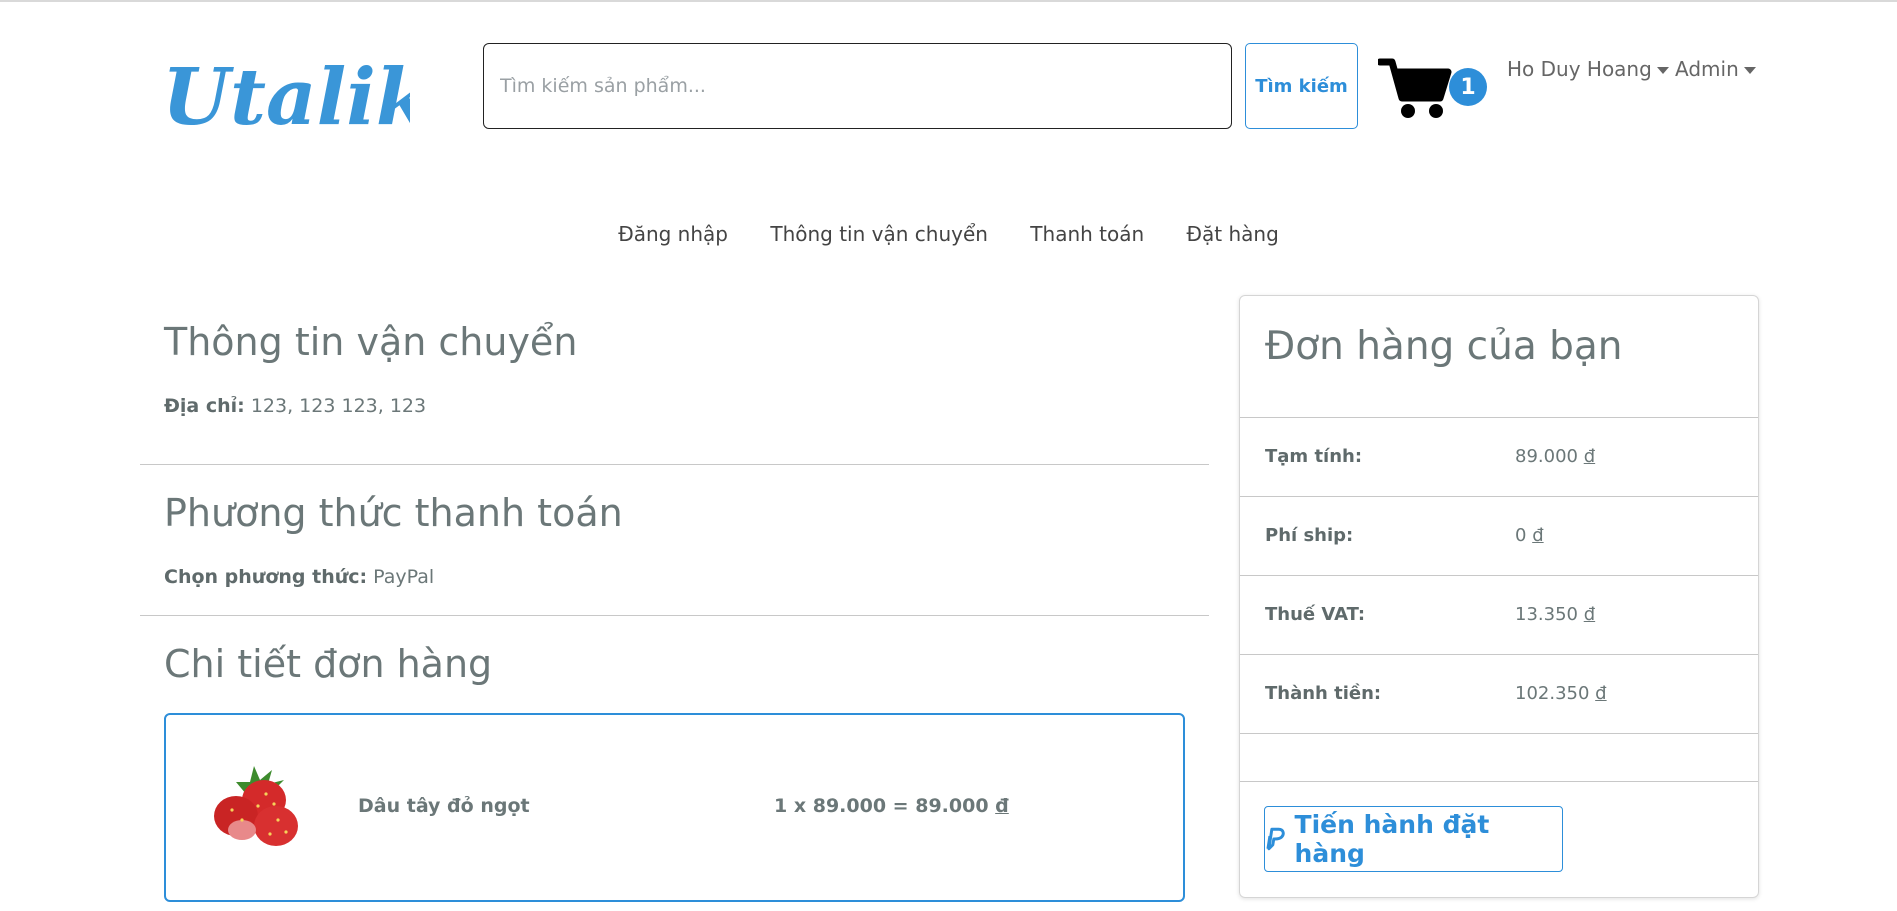 The height and width of the screenshot is (911, 1897). Describe the element at coordinates (1555, 456) in the screenshot. I see `summary-value: 89.000 đ` at that location.